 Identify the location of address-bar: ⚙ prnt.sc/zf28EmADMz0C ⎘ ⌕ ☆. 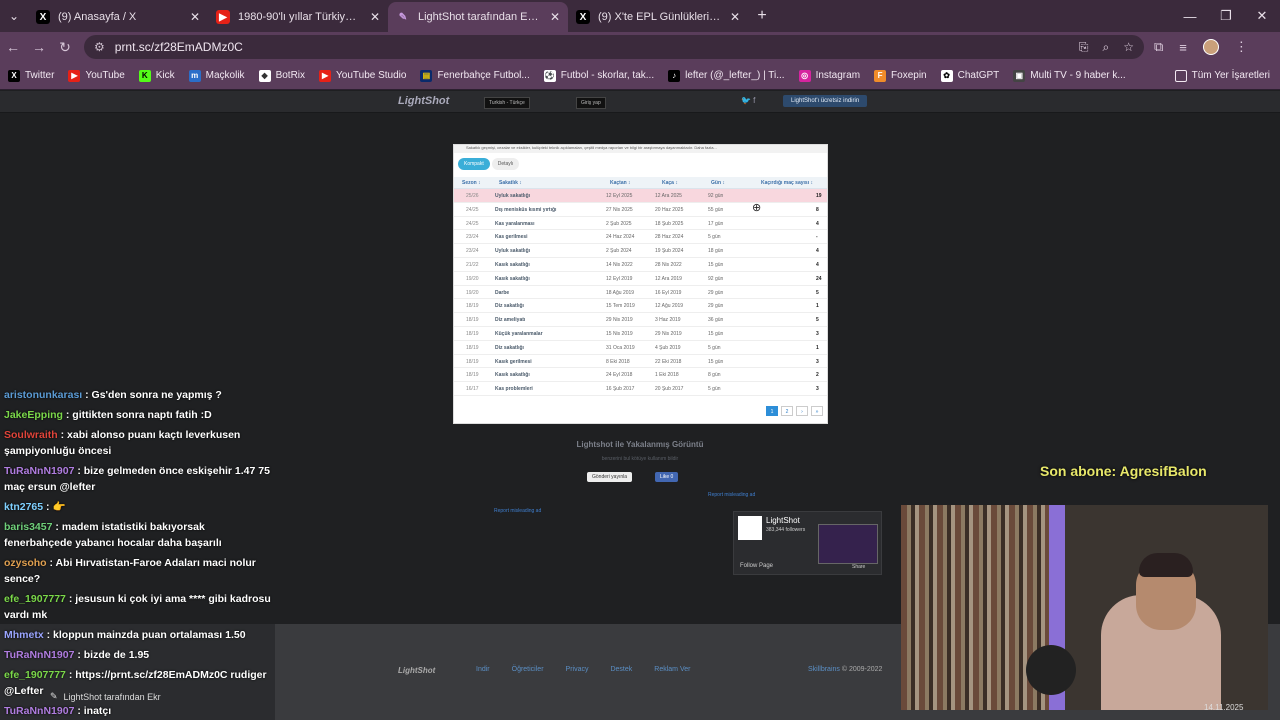
(614, 47).